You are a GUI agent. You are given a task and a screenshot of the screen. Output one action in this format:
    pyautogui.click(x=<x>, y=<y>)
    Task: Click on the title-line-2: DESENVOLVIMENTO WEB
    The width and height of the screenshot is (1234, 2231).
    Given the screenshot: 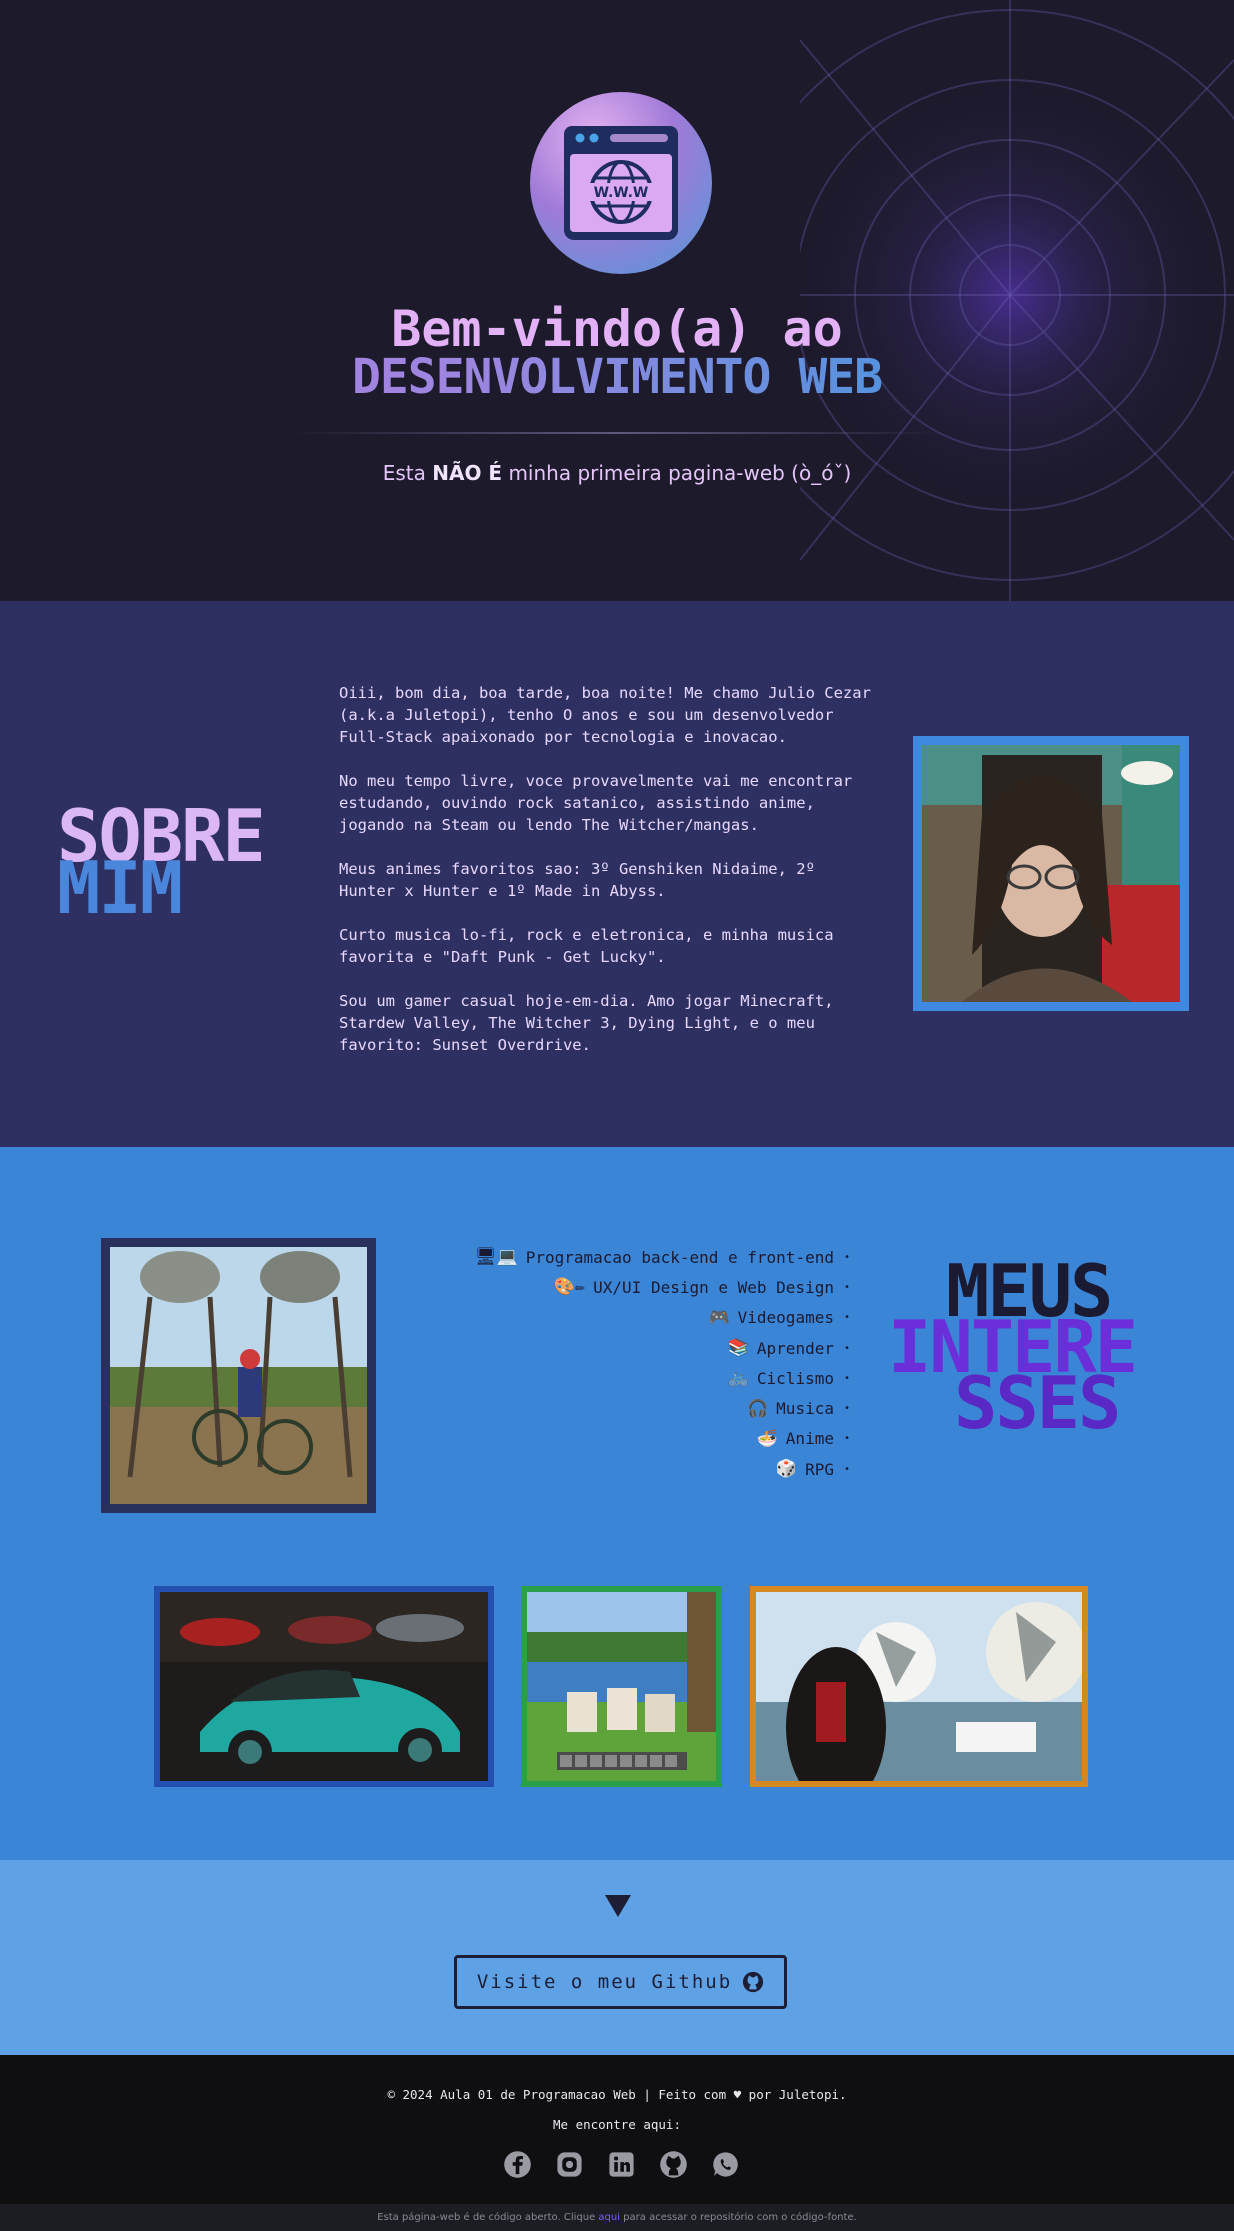 What is the action you would take?
    pyautogui.click(x=617, y=377)
    